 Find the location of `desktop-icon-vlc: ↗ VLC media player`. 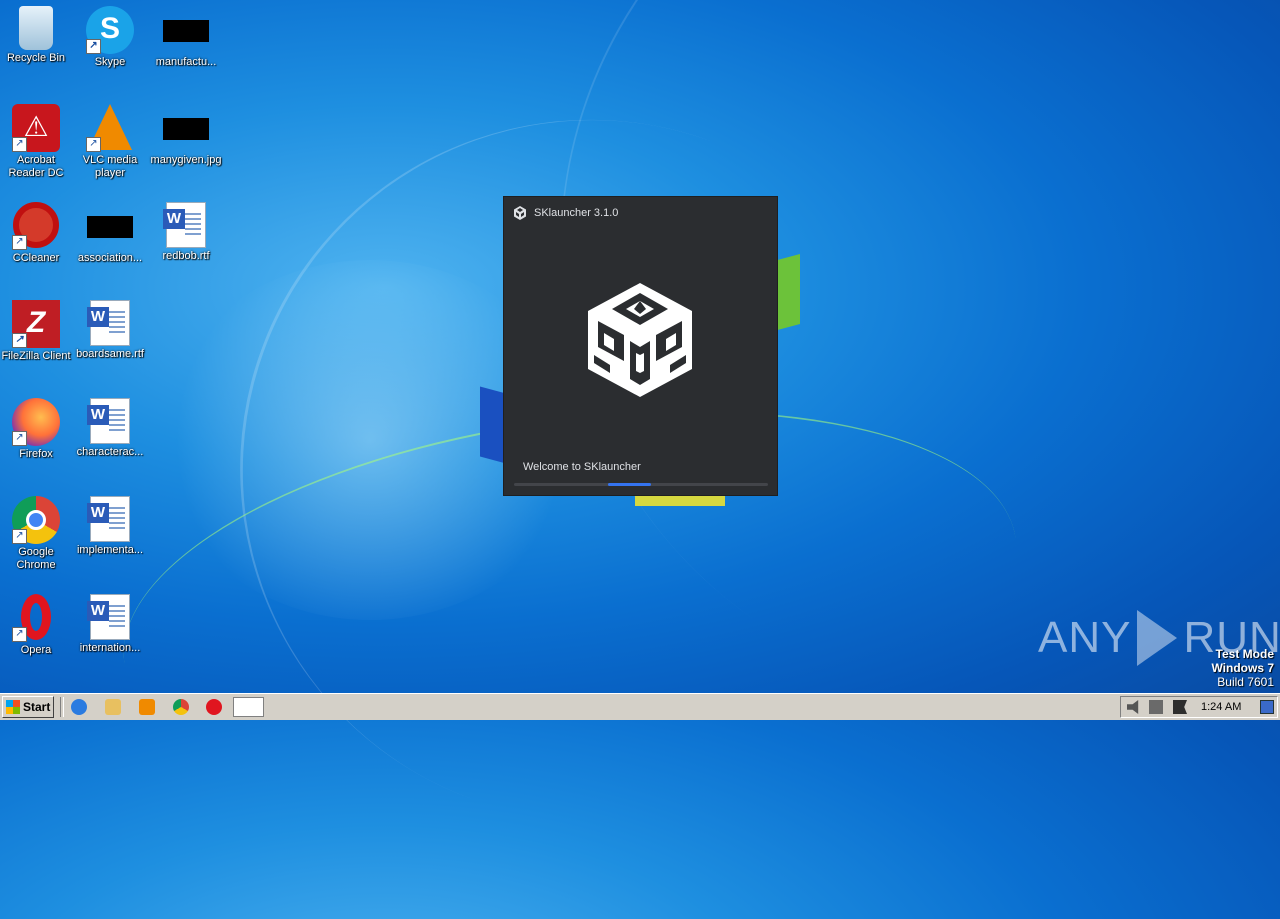

desktop-icon-vlc: ↗ VLC media player is located at coordinates (110, 142).